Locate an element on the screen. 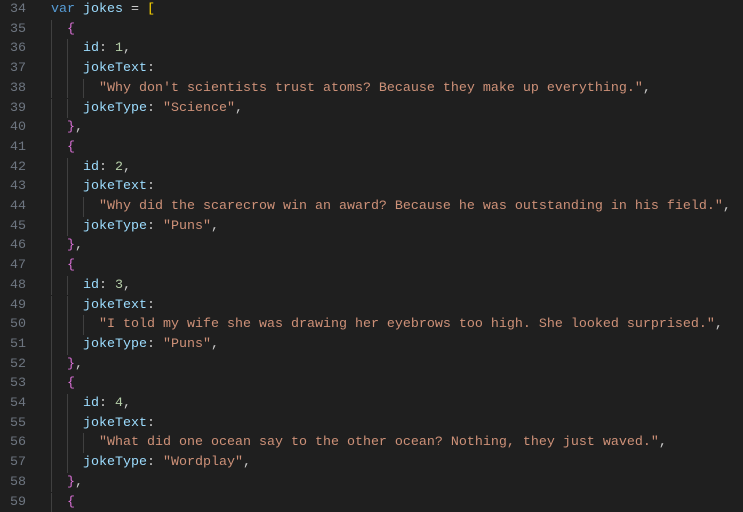 The image size is (743, 512). code-line: 53 { is located at coordinates (371, 384).